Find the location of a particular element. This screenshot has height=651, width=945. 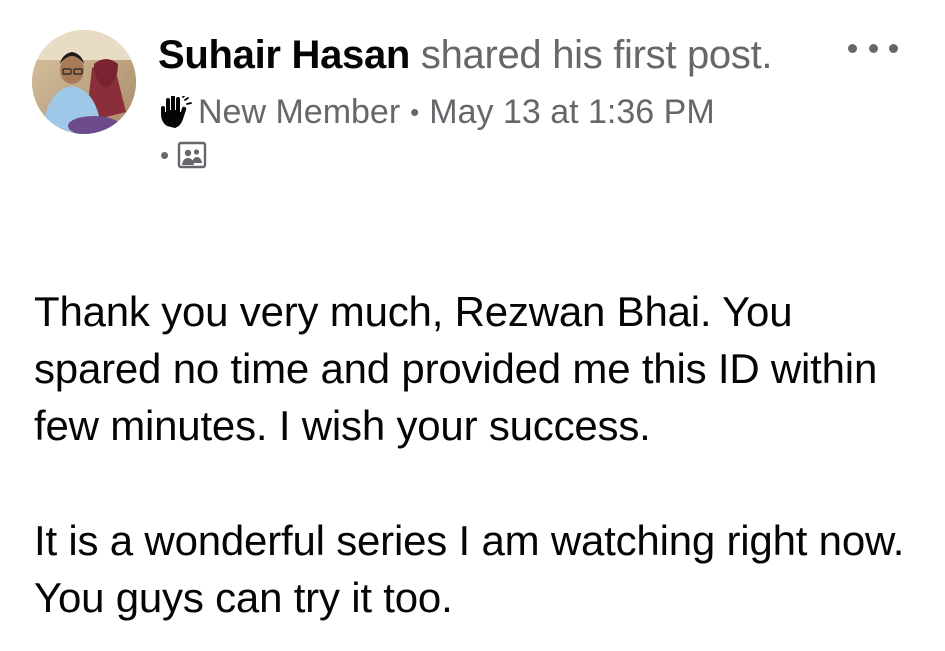

post-meta-secondary: • is located at coordinates (488, 155).